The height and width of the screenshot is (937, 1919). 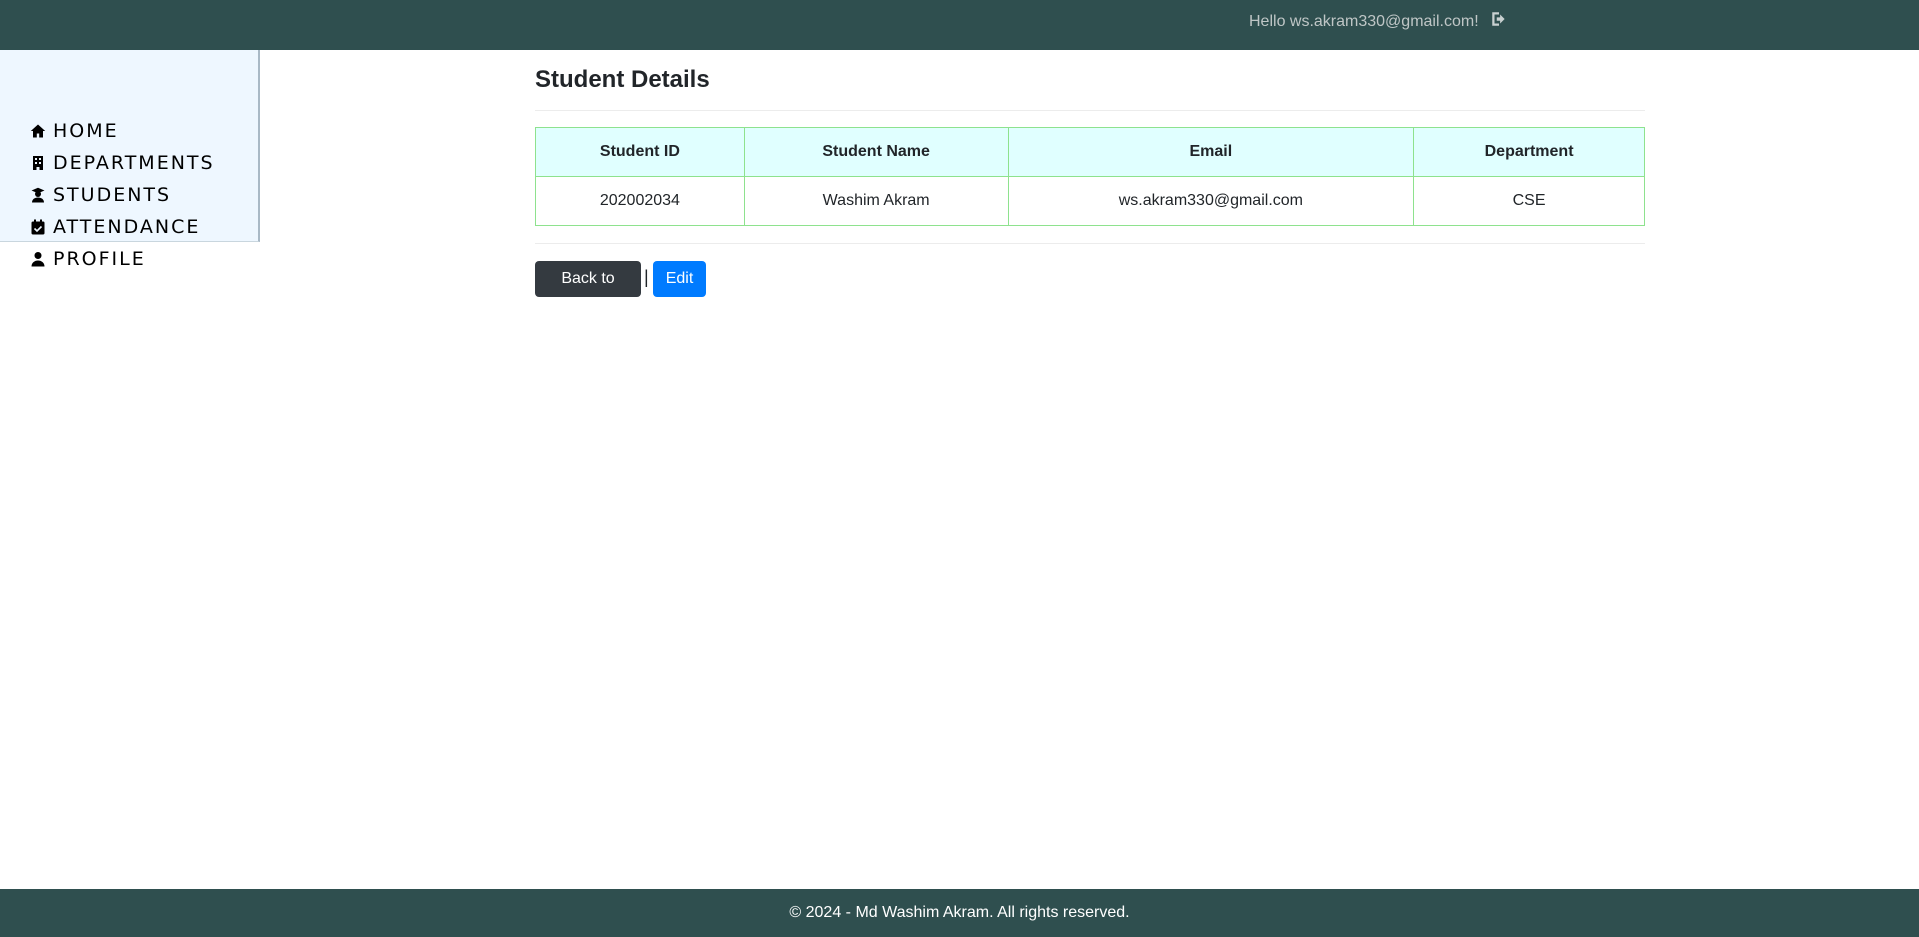 What do you see at coordinates (112, 195) in the screenshot?
I see `sidebar-item-label: STUDENTS` at bounding box center [112, 195].